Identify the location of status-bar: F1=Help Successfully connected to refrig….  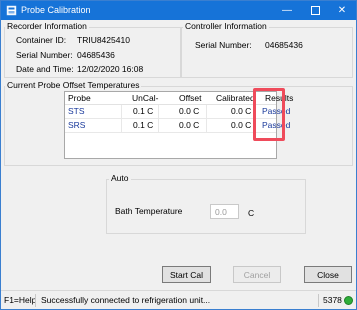
(178, 299).